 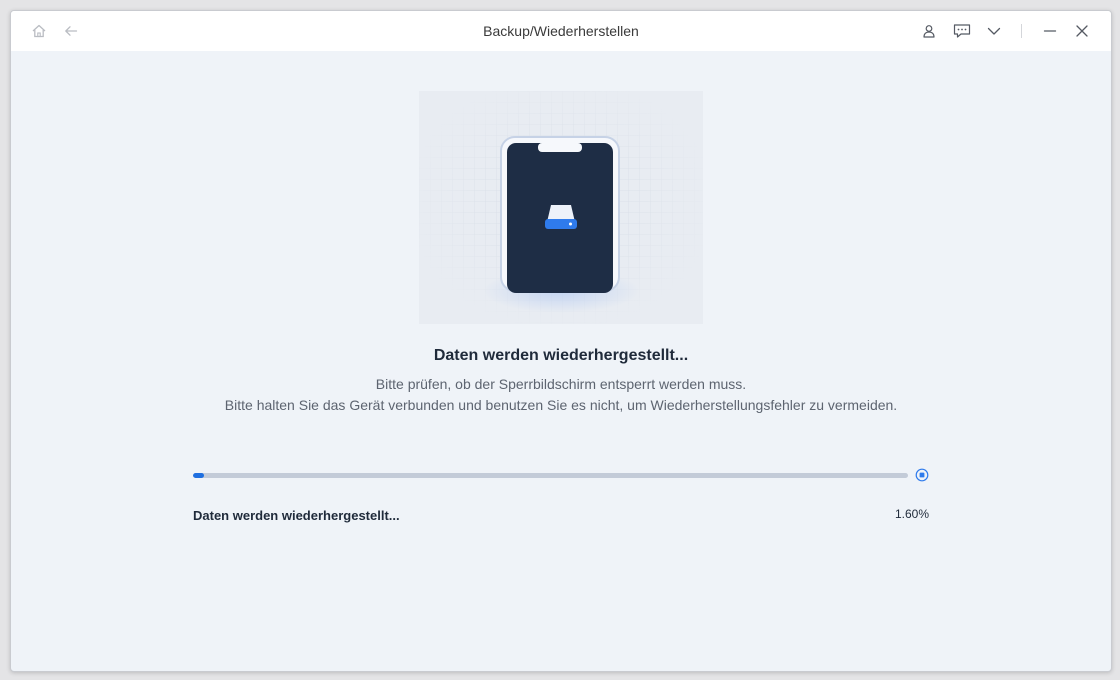 I want to click on device-illustration, so click(x=561, y=207).